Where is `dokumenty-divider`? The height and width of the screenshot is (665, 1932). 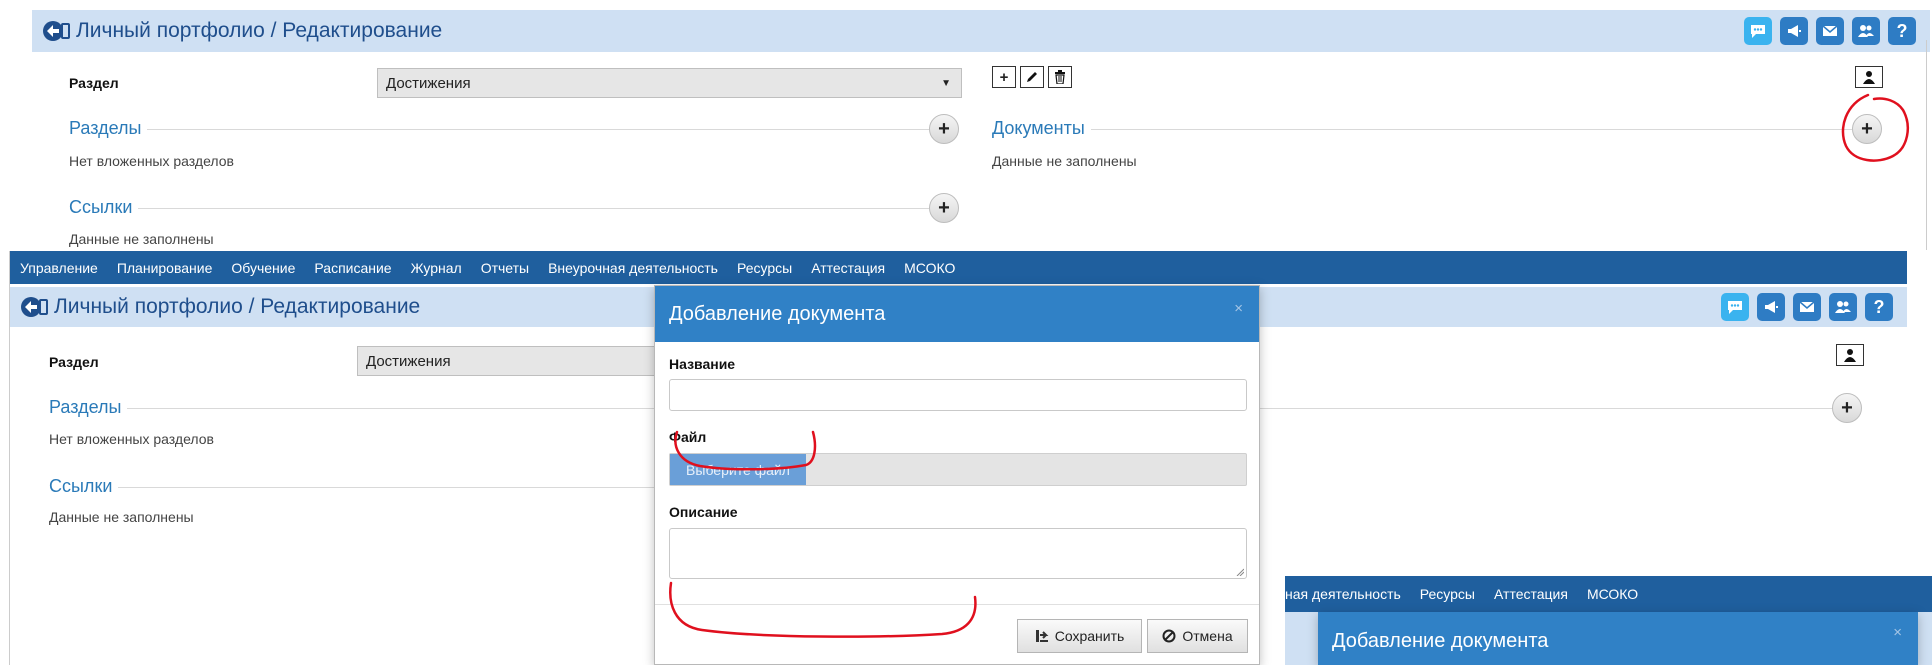 dokumenty-divider is located at coordinates (1422, 129).